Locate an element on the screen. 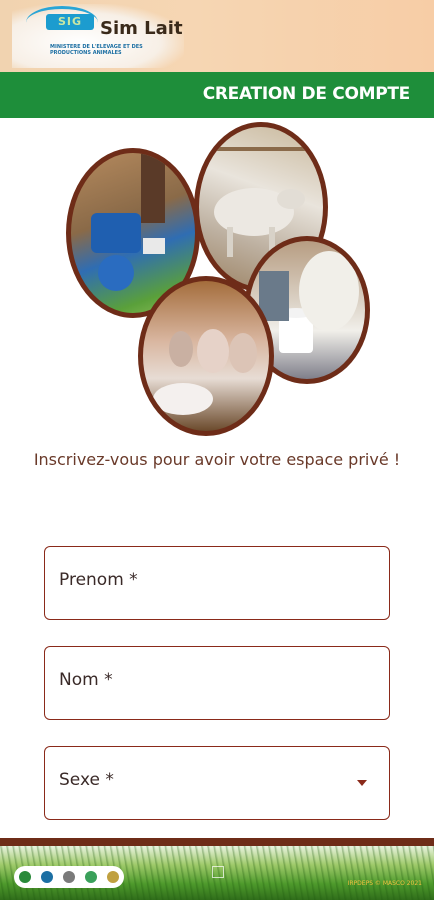 This screenshot has width=434, height=900. page-title-bar: CREATION DE COMPTE is located at coordinates (217, 95).